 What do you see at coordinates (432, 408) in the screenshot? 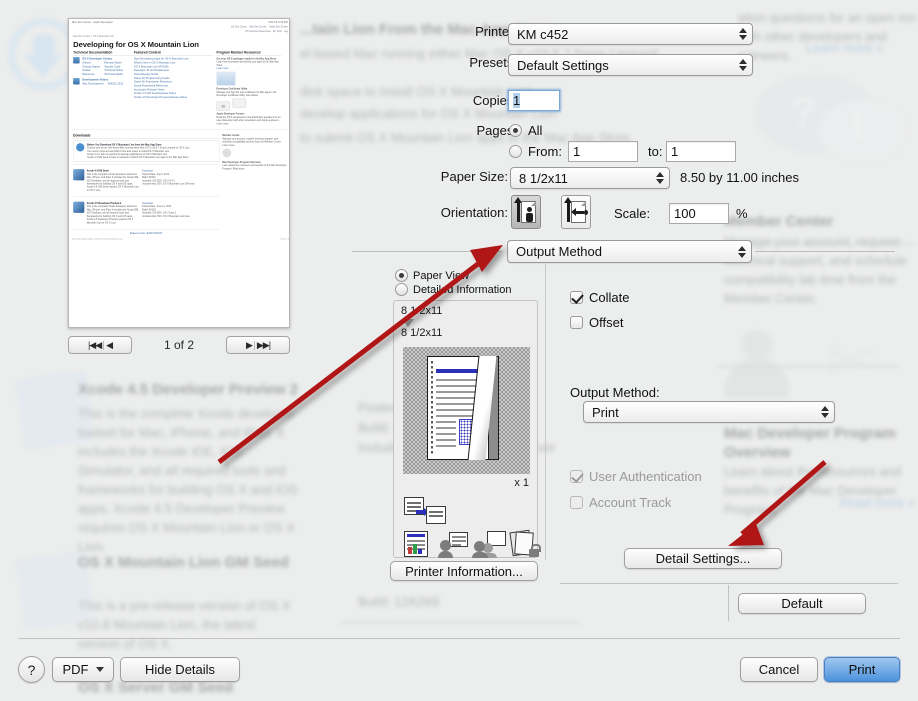
I see `sheet-perforation` at bounding box center [432, 408].